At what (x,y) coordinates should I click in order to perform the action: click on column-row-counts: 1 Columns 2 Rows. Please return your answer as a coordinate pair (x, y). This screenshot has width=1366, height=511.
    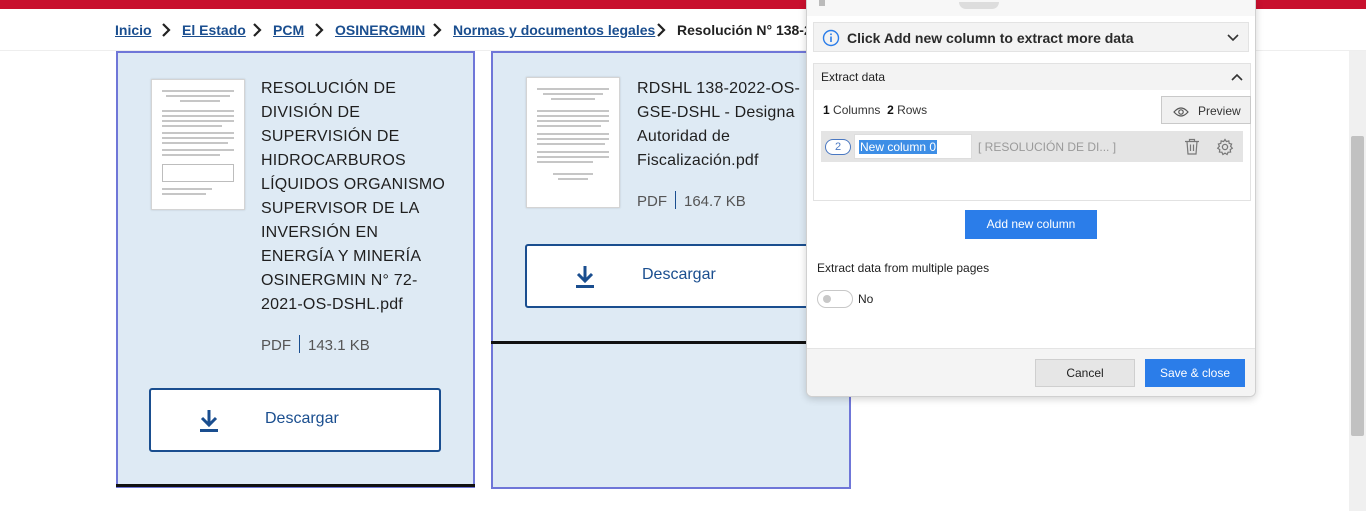
    Looking at the image, I should click on (875, 110).